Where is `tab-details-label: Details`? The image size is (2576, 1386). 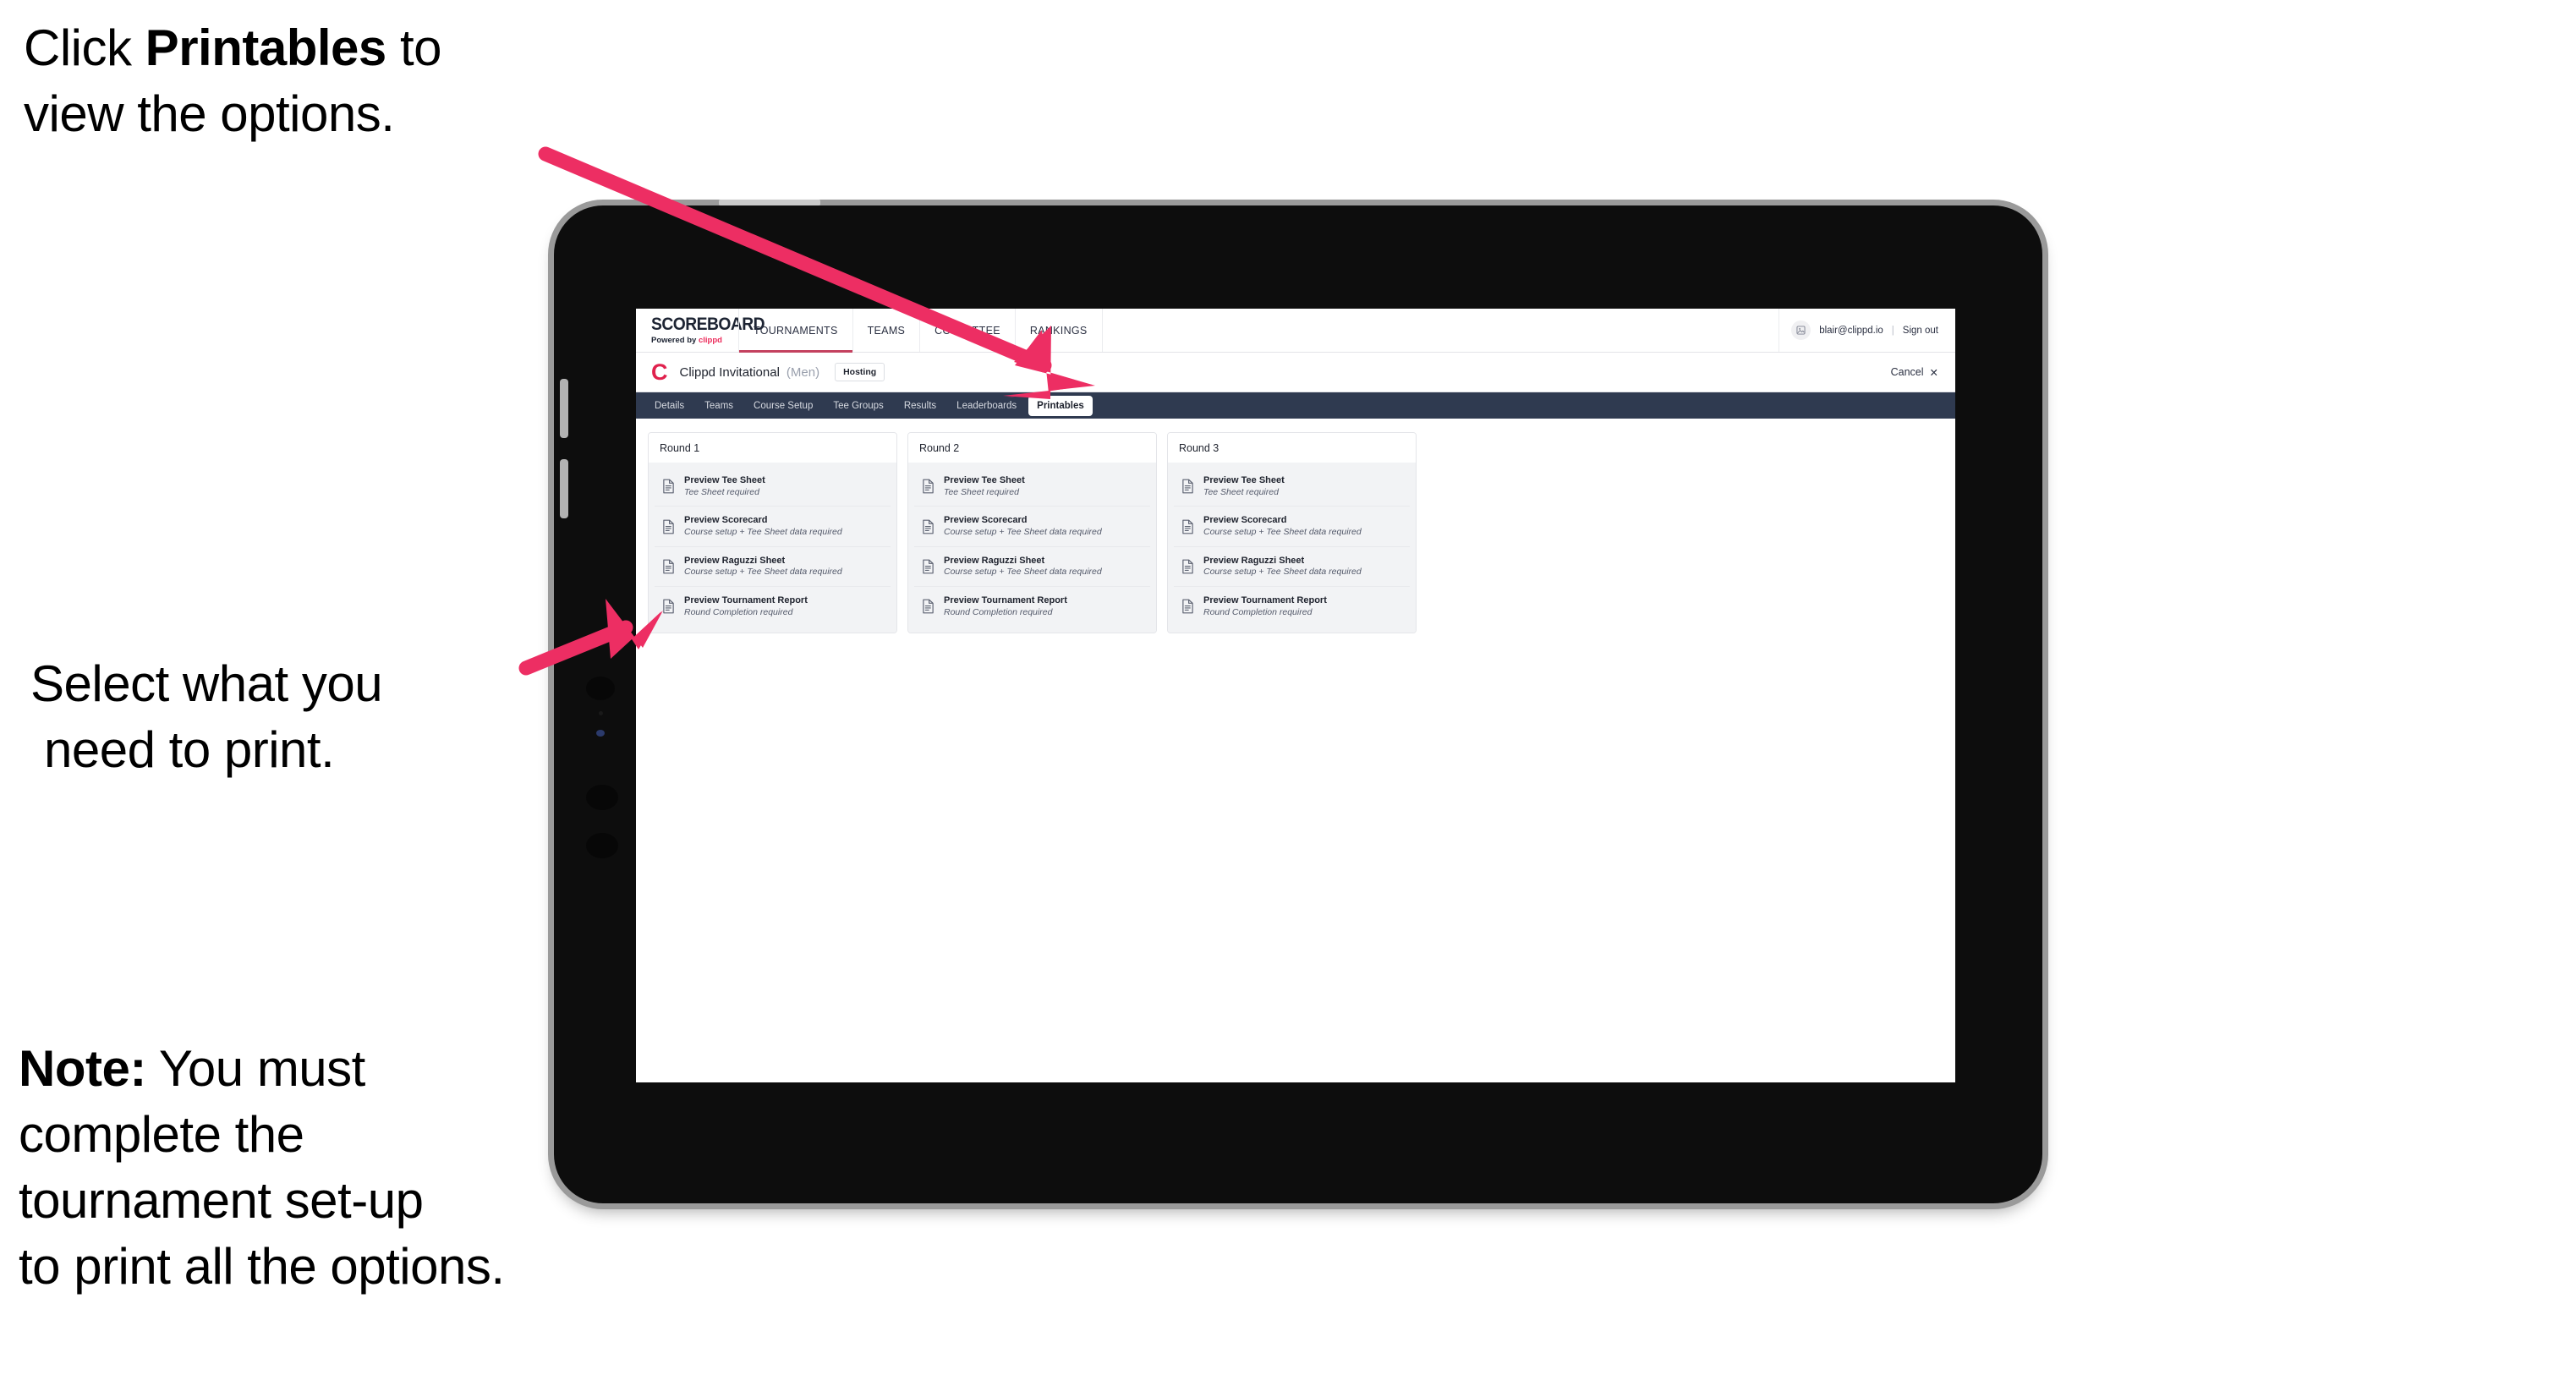 tab-details-label: Details is located at coordinates (670, 405).